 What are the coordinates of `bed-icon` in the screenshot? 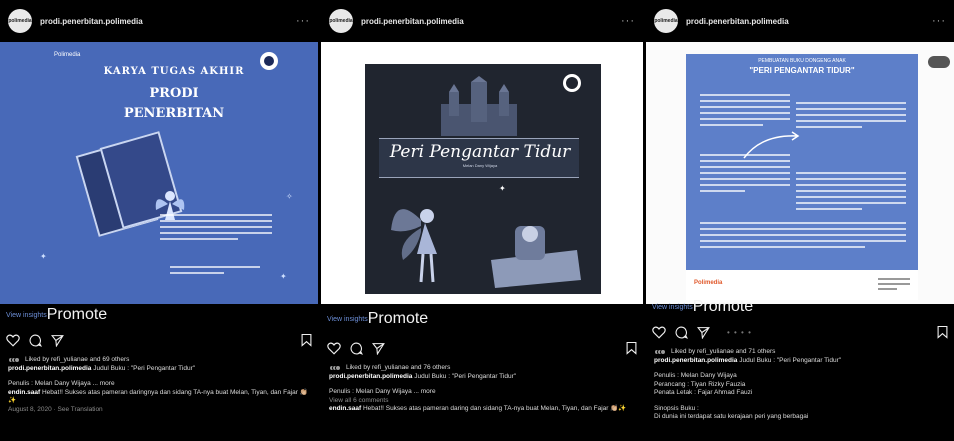 It's located at (536, 257).